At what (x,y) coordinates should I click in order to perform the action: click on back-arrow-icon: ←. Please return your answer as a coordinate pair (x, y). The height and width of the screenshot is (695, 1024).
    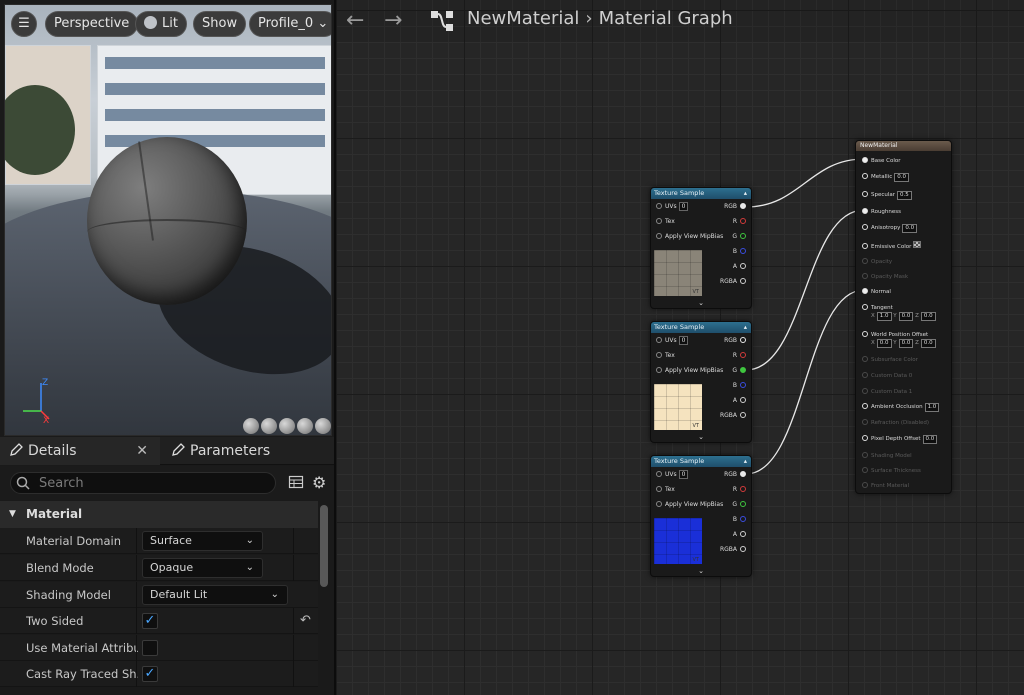
    Looking at the image, I should click on (355, 20).